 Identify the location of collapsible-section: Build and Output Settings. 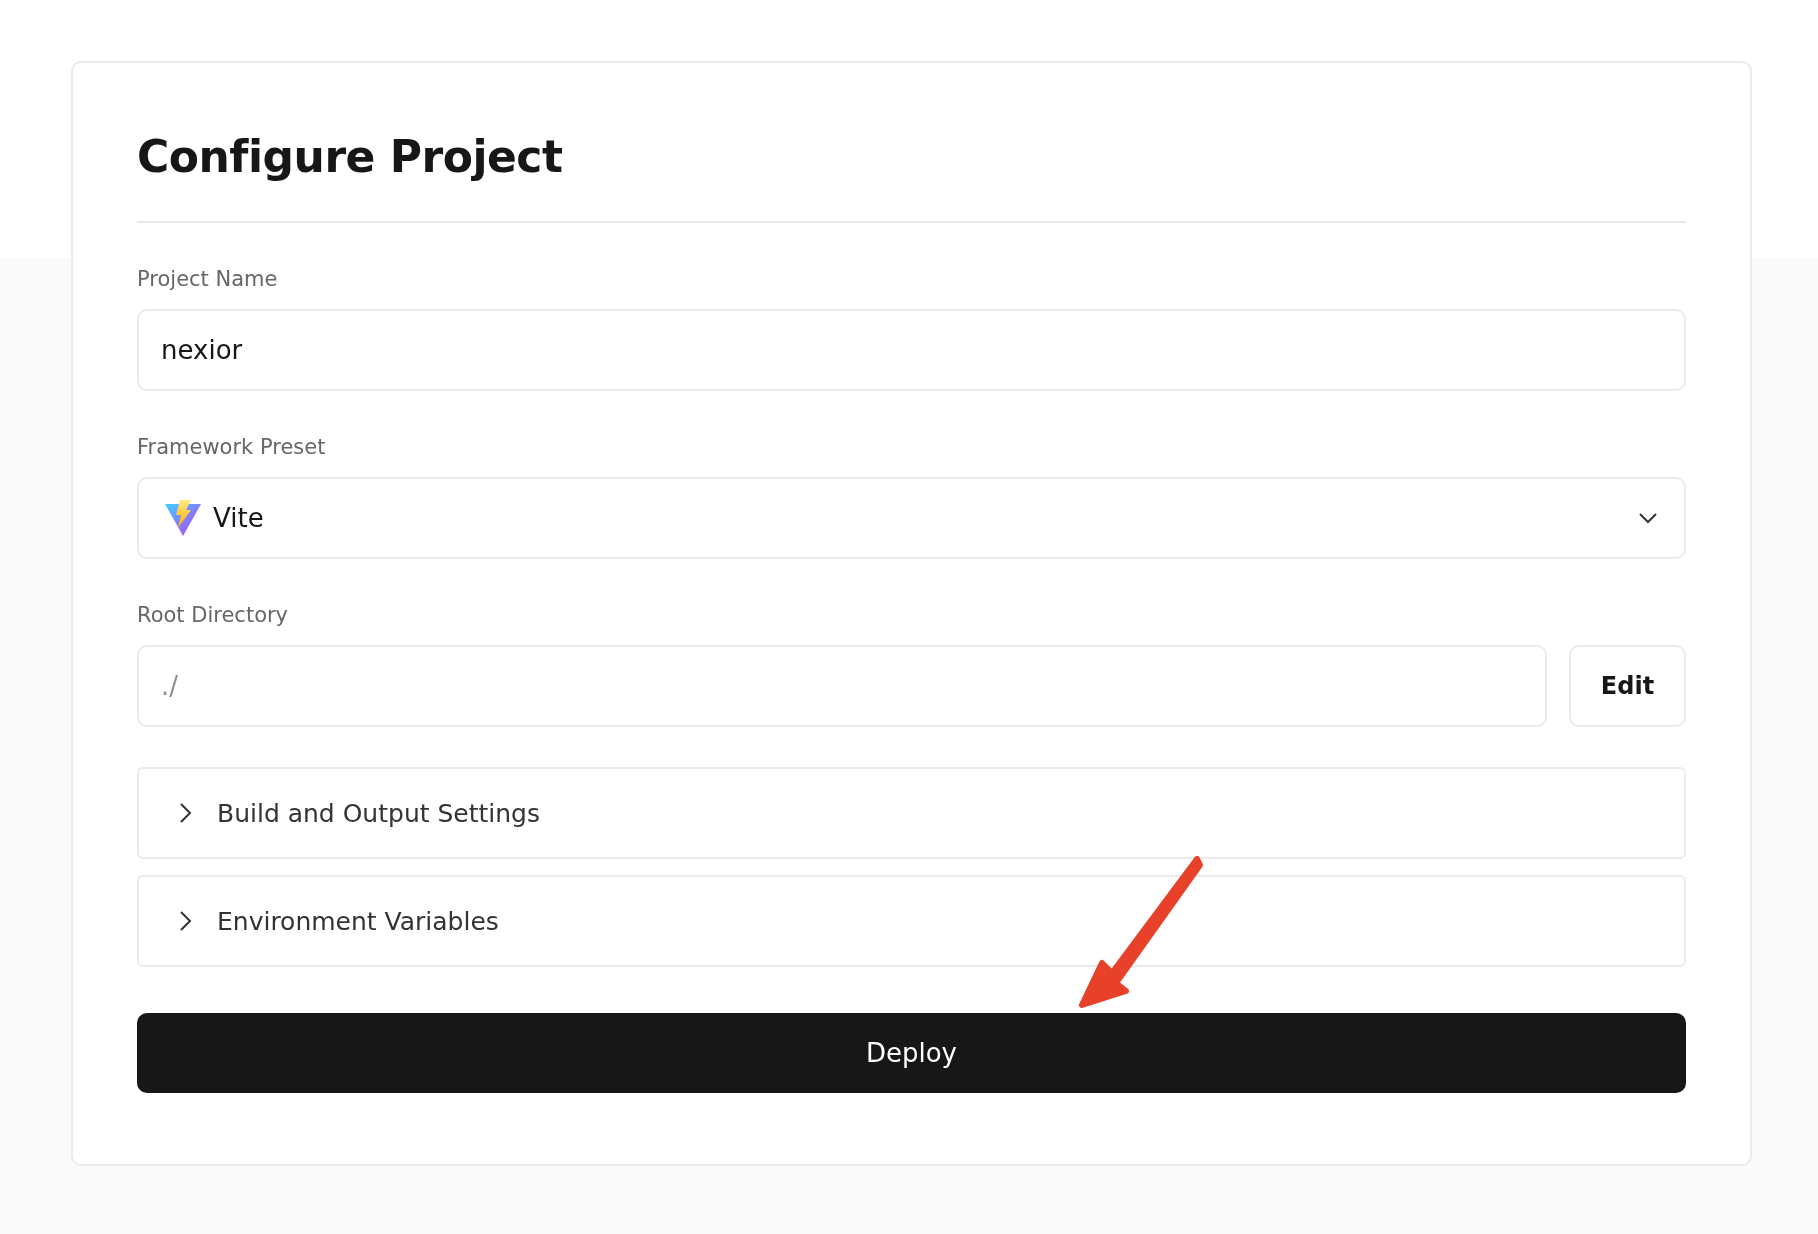
(911, 813).